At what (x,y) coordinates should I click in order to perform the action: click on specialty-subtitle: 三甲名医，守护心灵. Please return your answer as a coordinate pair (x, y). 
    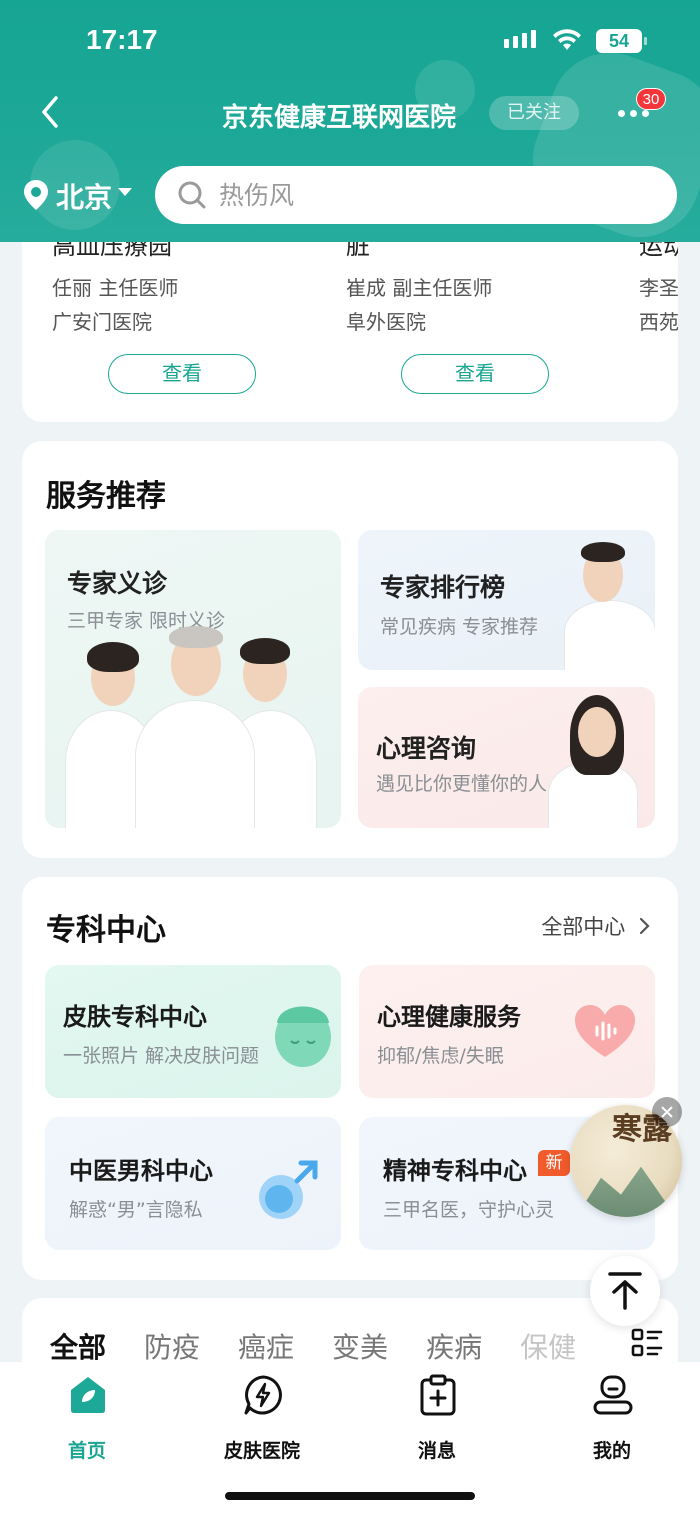
    Looking at the image, I should click on (469, 1210).